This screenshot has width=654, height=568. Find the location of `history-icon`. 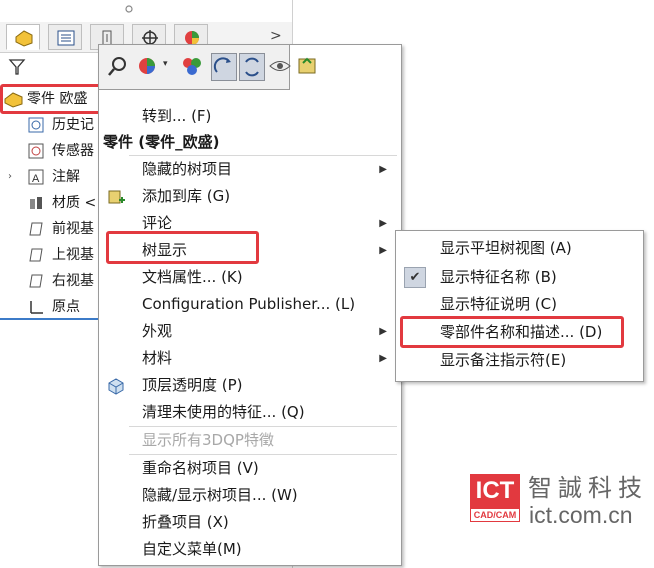

history-icon is located at coordinates (36, 125).